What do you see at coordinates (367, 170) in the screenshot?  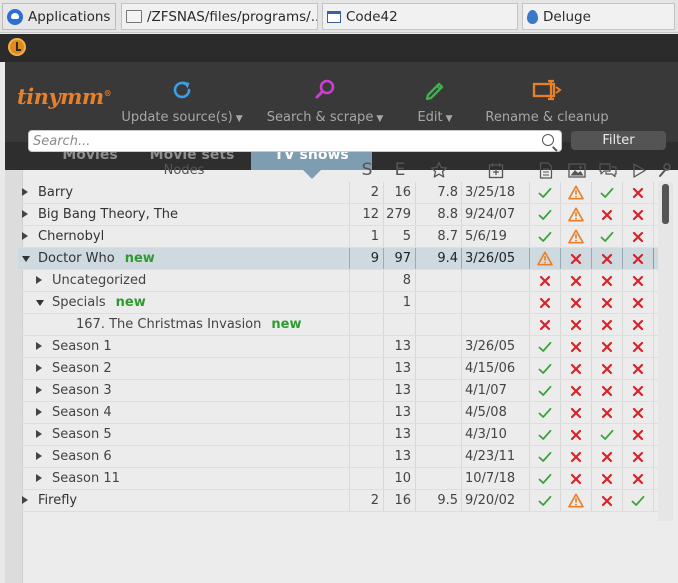 I see `column-header-seasons: S` at bounding box center [367, 170].